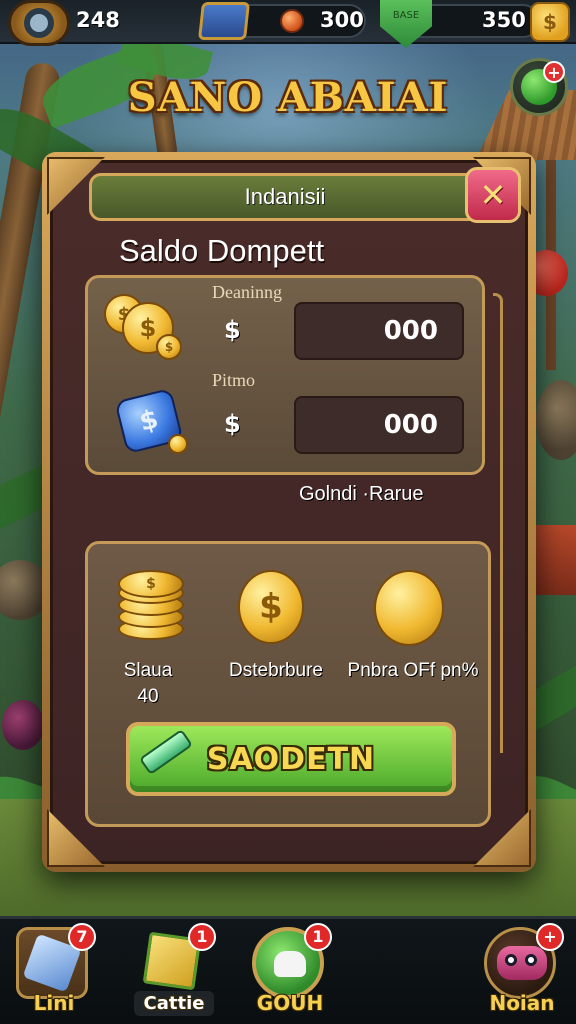 This screenshot has height=1024, width=576. What do you see at coordinates (409, 608) in the screenshot?
I see `gold-orb-icon` at bounding box center [409, 608].